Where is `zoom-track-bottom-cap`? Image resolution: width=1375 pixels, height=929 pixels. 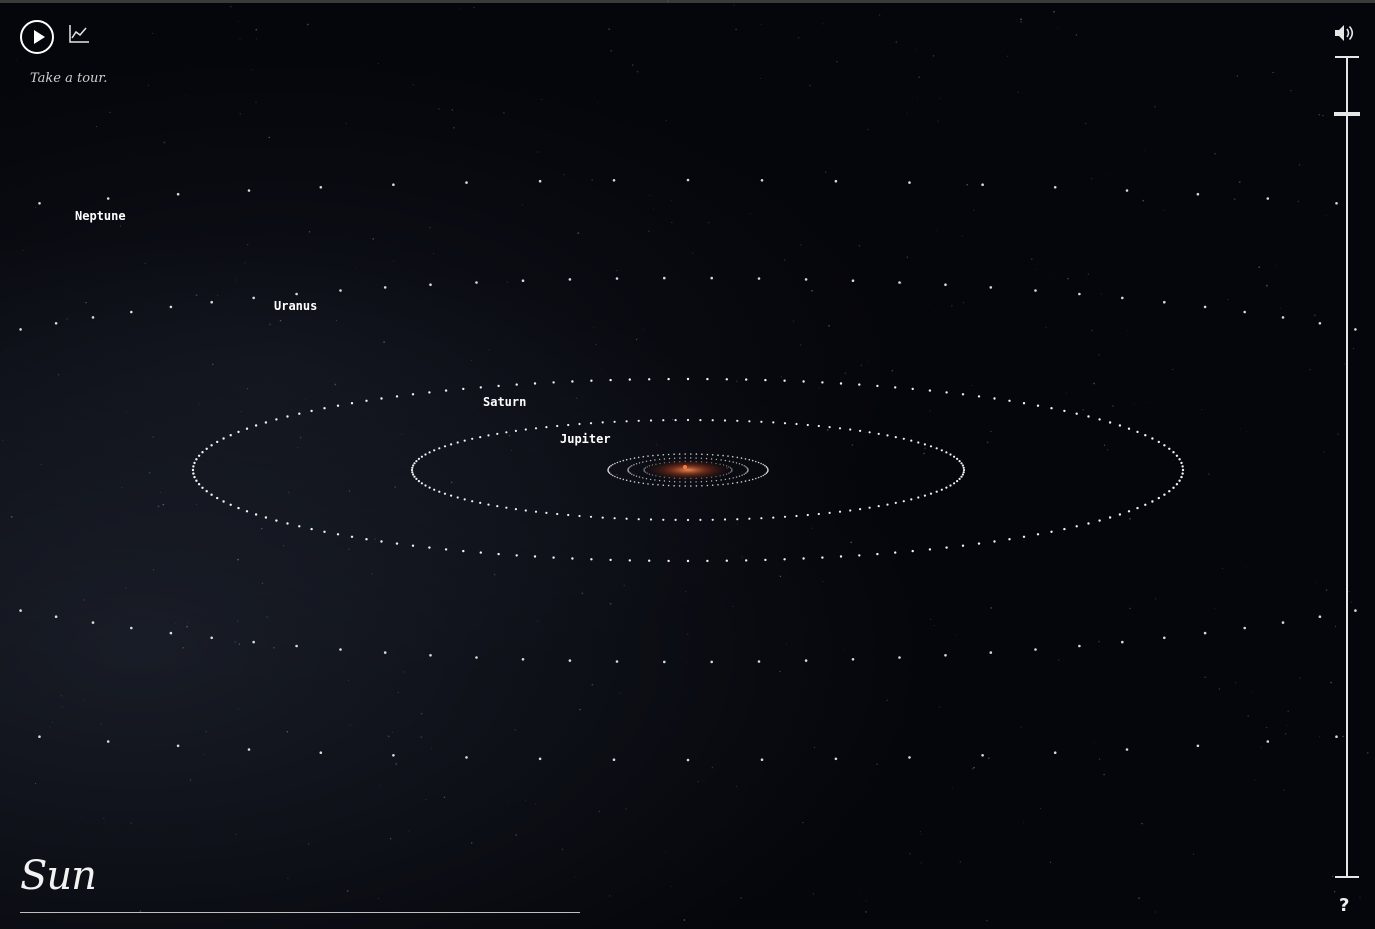 zoom-track-bottom-cap is located at coordinates (1347, 877).